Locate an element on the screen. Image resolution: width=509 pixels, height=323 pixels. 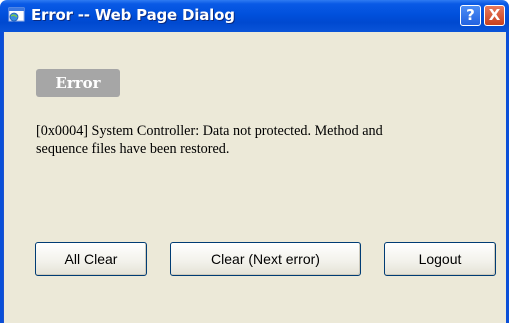
title-bar: Error -- Web Page Dialog ? X is located at coordinates (254, 16).